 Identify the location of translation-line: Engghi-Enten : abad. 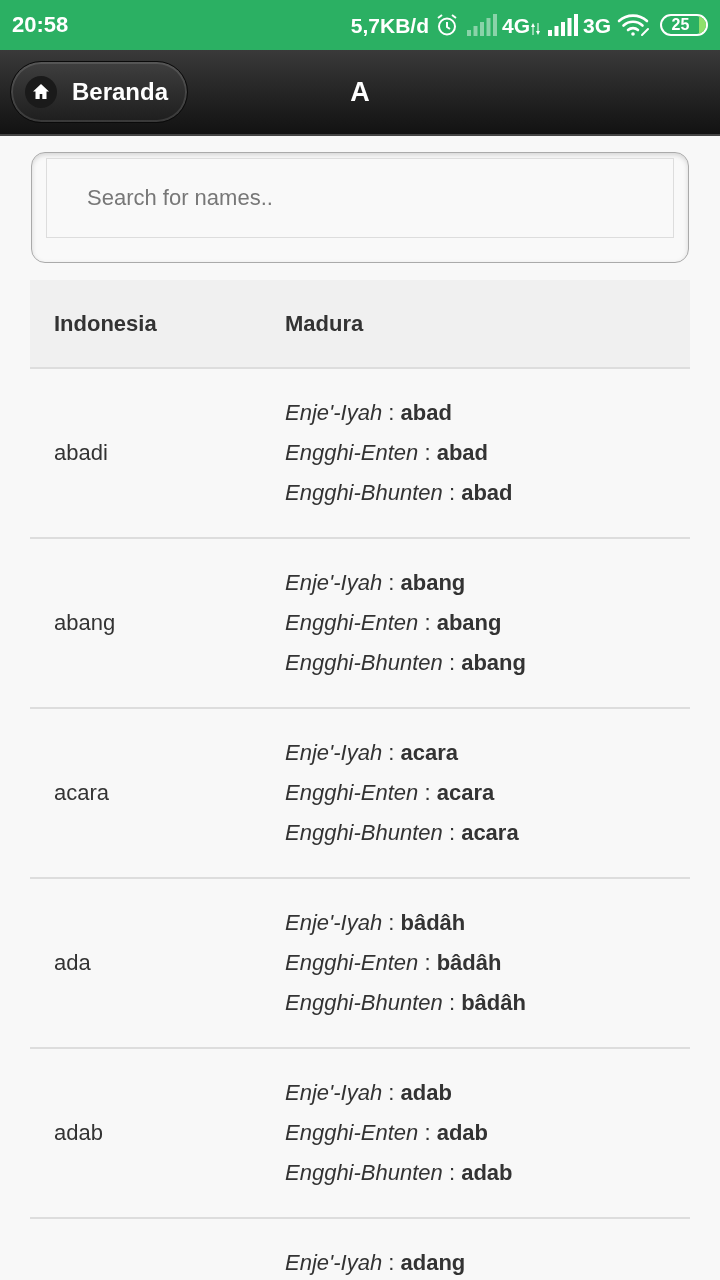
(387, 453).